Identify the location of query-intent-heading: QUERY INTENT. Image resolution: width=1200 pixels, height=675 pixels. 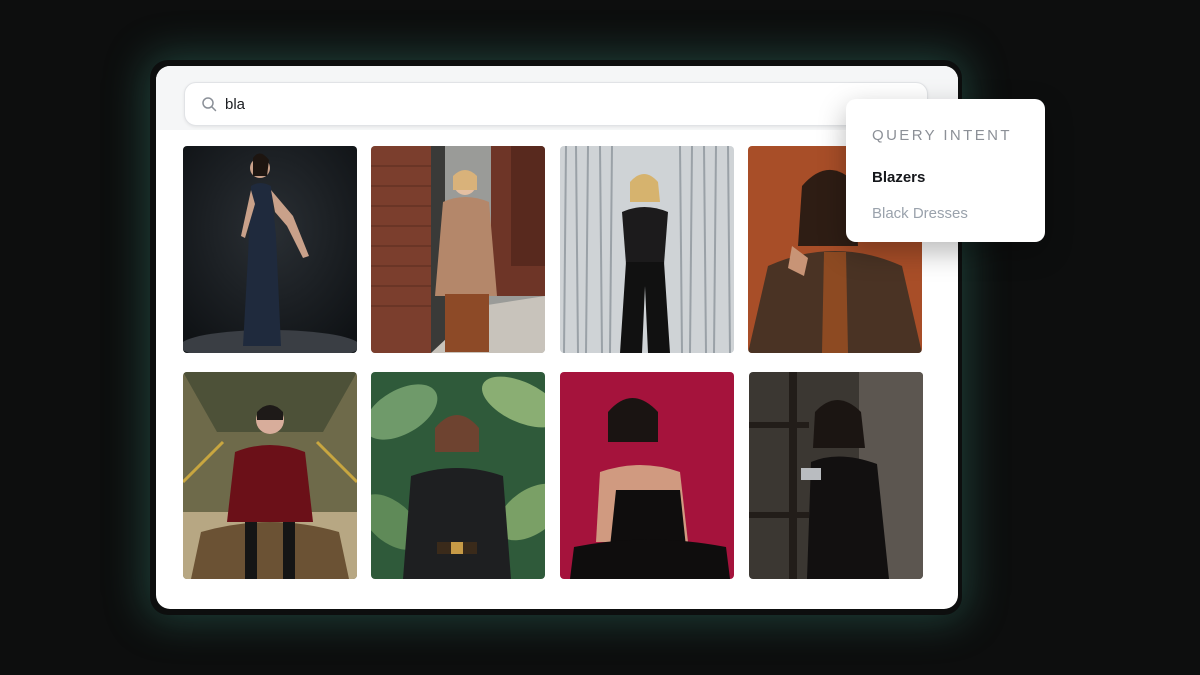
(942, 135).